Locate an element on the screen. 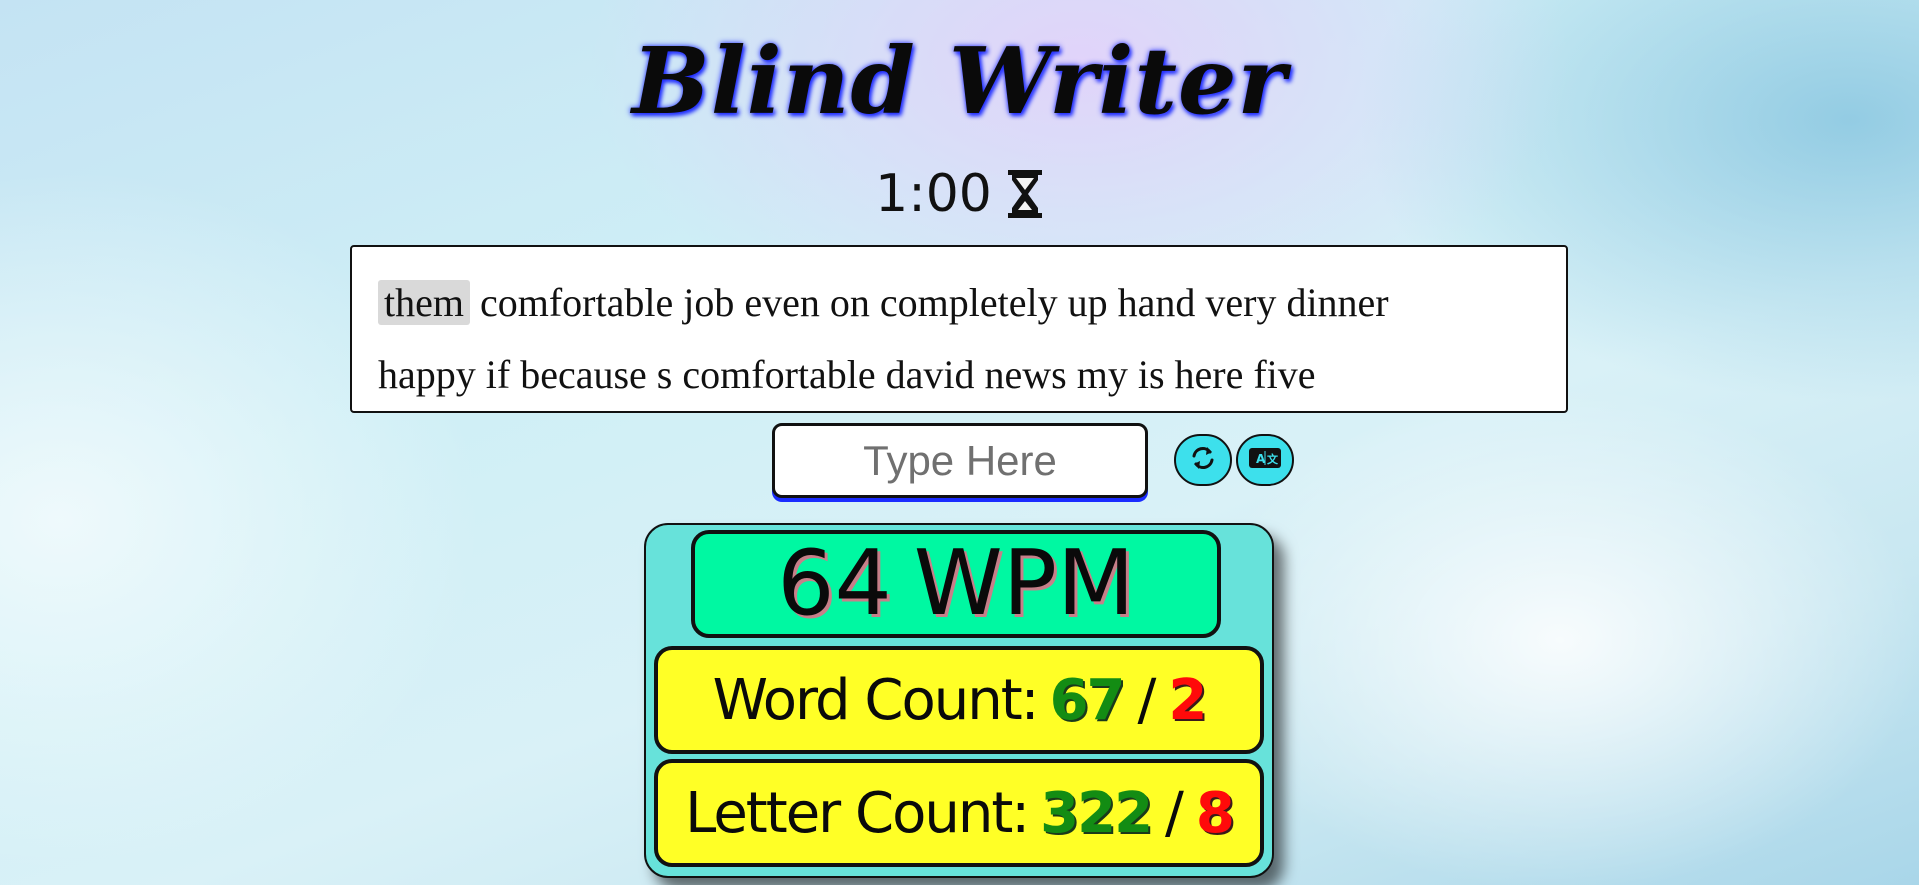 Image resolution: width=1919 pixels, height=885 pixels. wpm-display: 64 WPM is located at coordinates (956, 584).